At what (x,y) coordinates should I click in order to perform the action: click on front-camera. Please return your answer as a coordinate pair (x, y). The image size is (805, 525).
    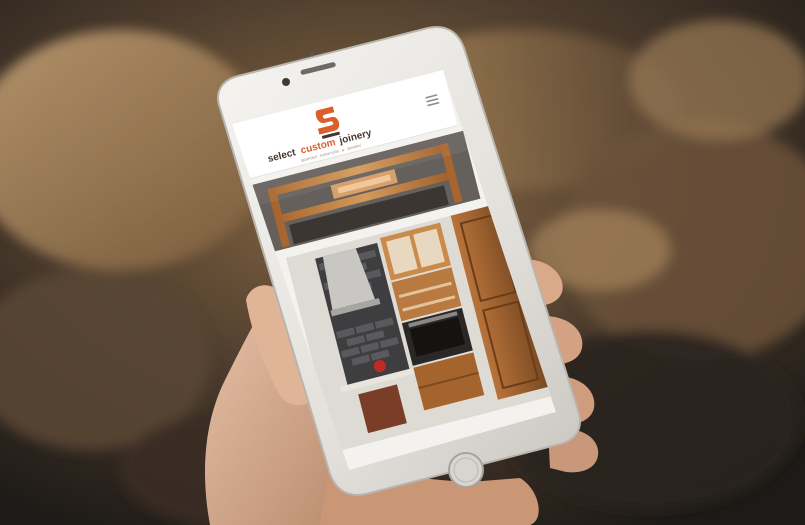
    Looking at the image, I should click on (286, 82).